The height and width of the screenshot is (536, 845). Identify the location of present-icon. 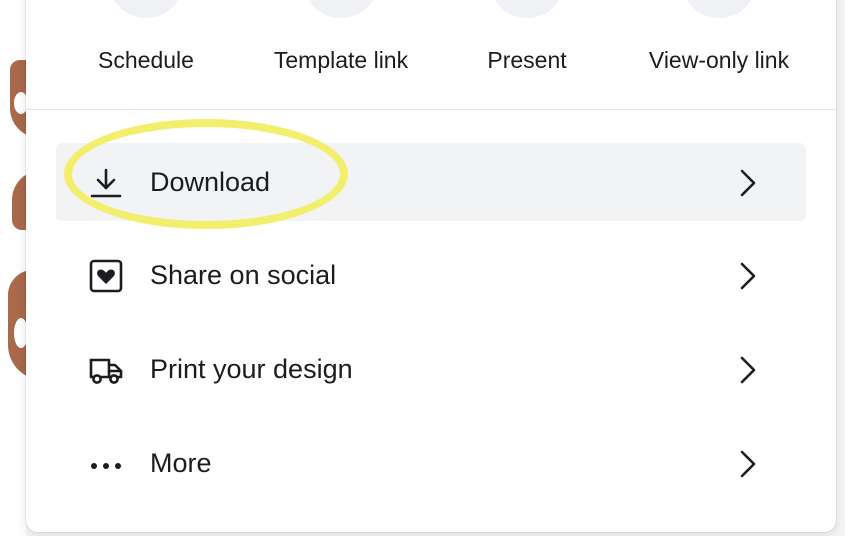
(527, 9).